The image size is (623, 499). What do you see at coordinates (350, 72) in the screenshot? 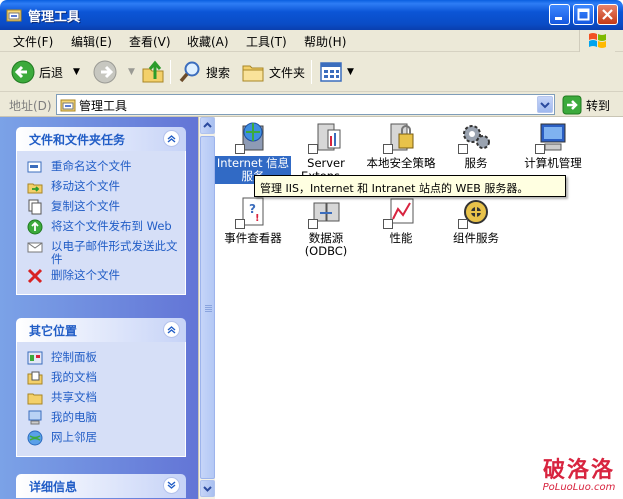
I see `views-dropdown-icon: ▼` at bounding box center [350, 72].